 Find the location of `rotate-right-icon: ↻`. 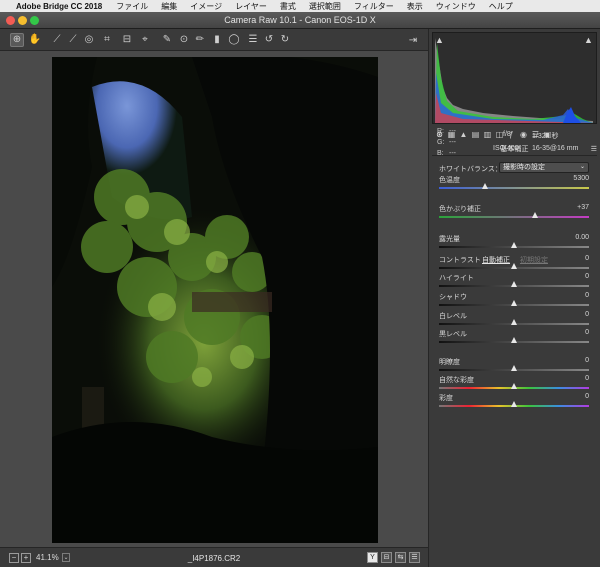

rotate-right-icon: ↻ is located at coordinates (285, 40).